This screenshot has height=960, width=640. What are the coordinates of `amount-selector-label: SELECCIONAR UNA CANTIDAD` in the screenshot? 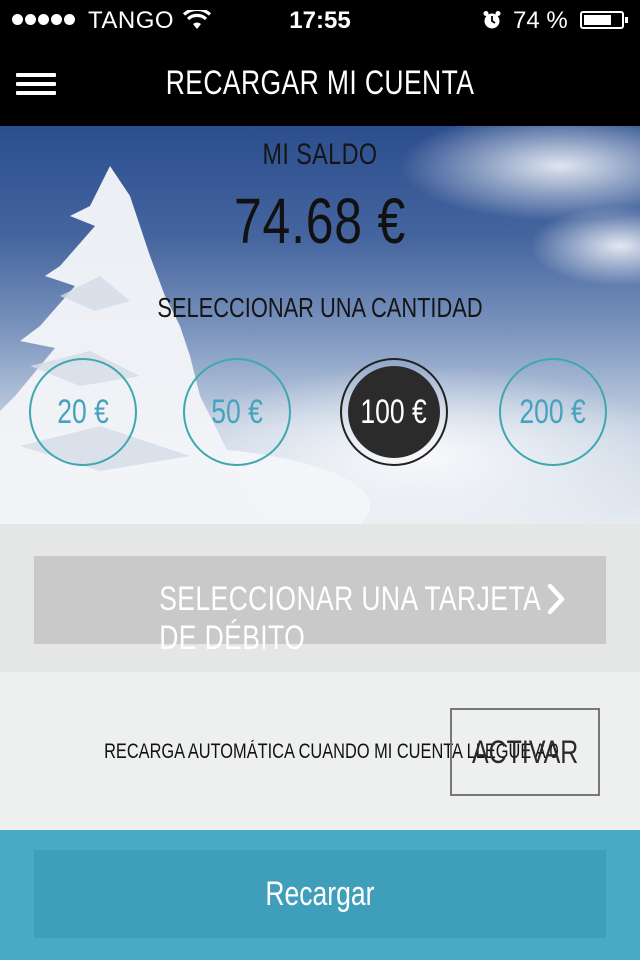 It's located at (320, 307).